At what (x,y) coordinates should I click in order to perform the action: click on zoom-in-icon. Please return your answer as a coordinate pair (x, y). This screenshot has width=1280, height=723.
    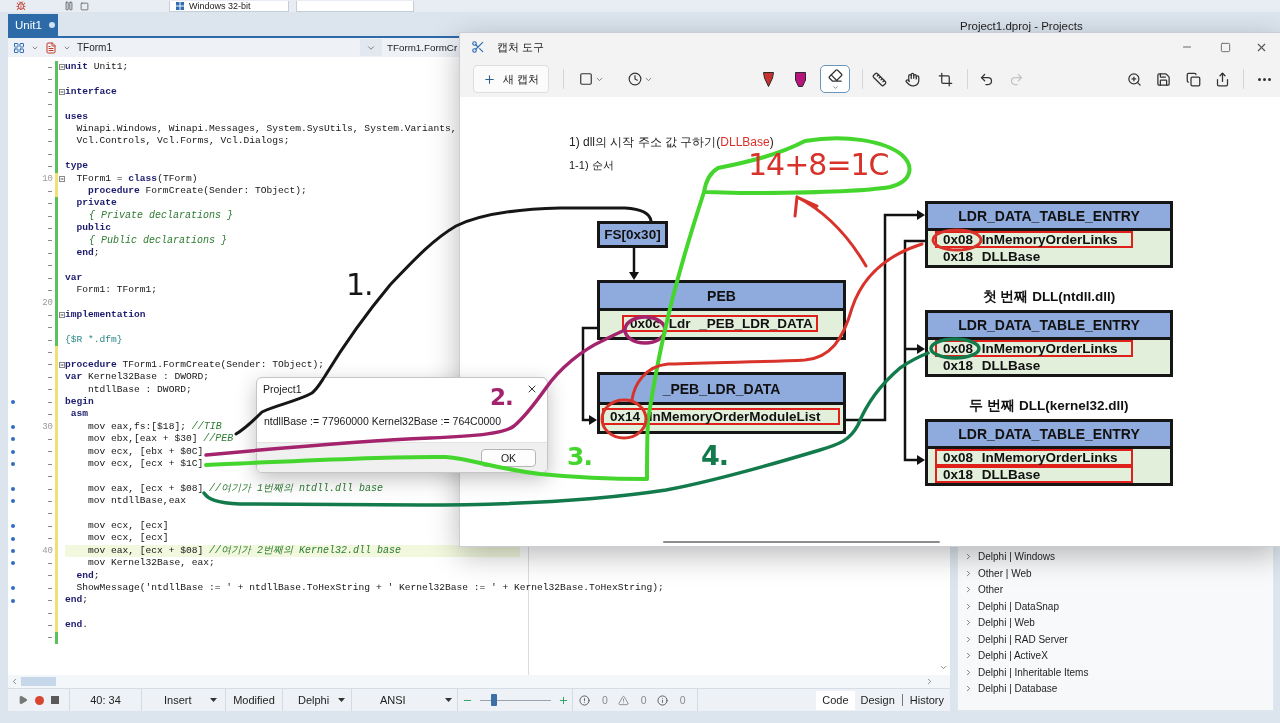
    Looking at the image, I should click on (1134, 79).